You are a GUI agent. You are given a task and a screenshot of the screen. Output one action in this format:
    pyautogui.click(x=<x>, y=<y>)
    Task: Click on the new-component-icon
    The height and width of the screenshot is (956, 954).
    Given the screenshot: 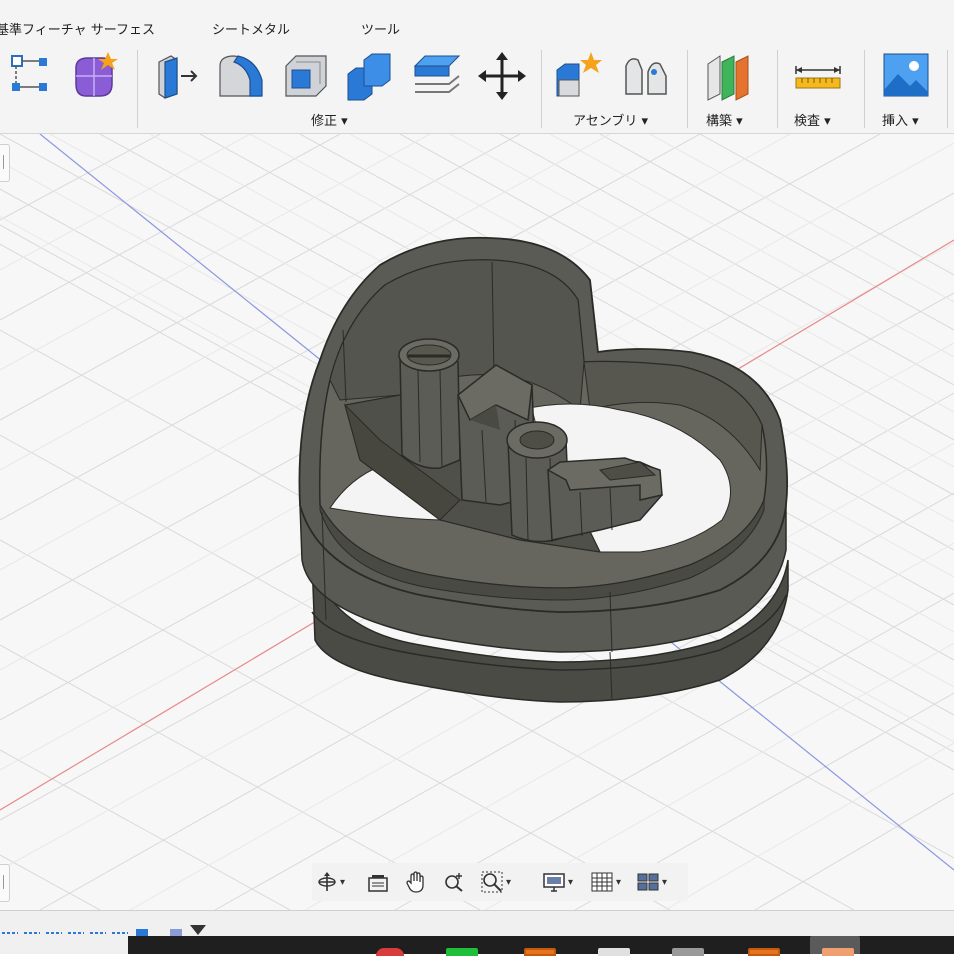 What is the action you would take?
    pyautogui.click(x=579, y=76)
    